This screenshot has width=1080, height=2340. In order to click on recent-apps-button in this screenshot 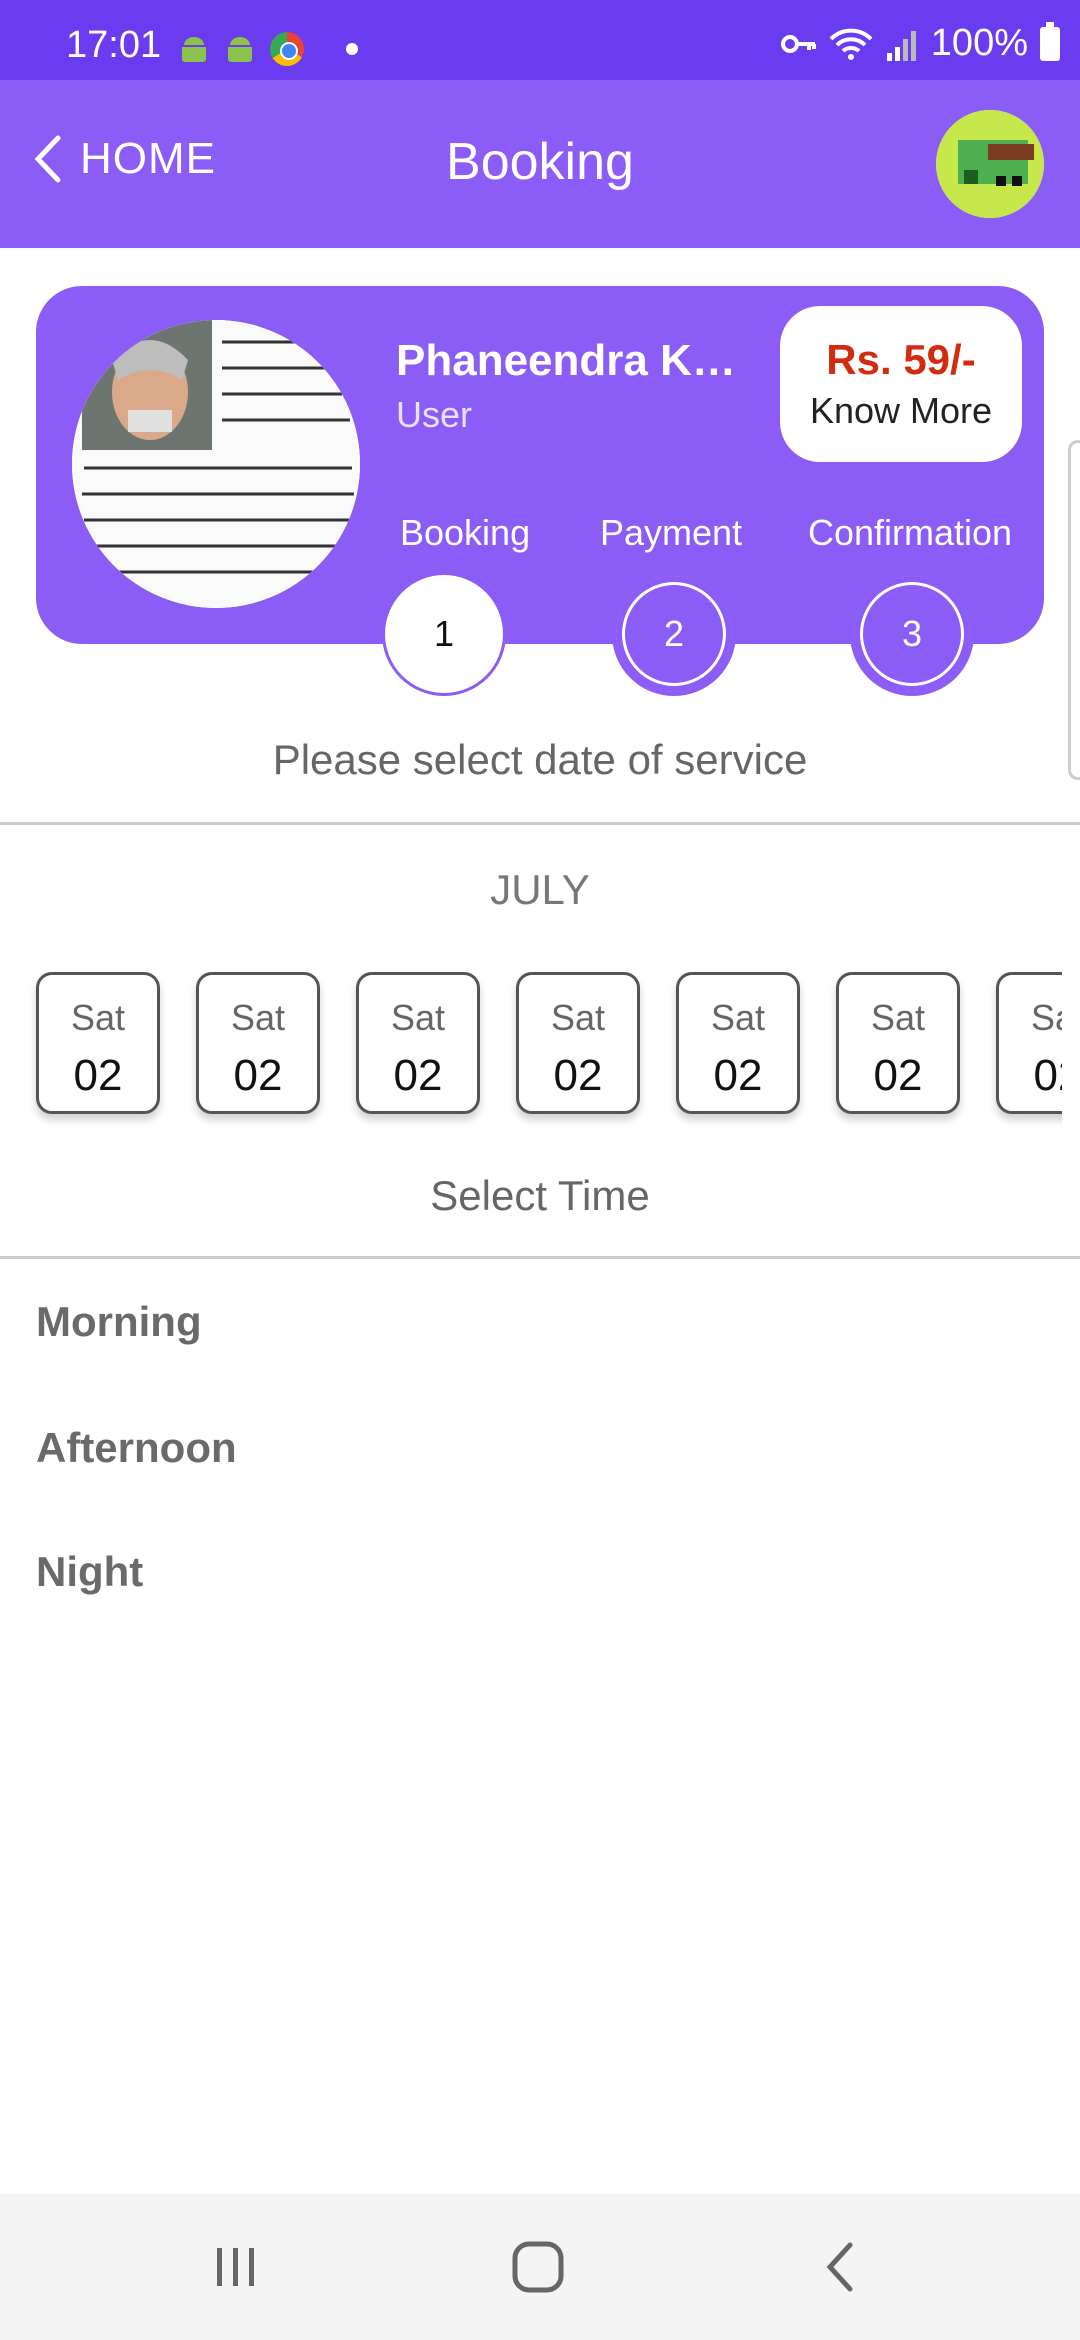, I will do `click(236, 2267)`.